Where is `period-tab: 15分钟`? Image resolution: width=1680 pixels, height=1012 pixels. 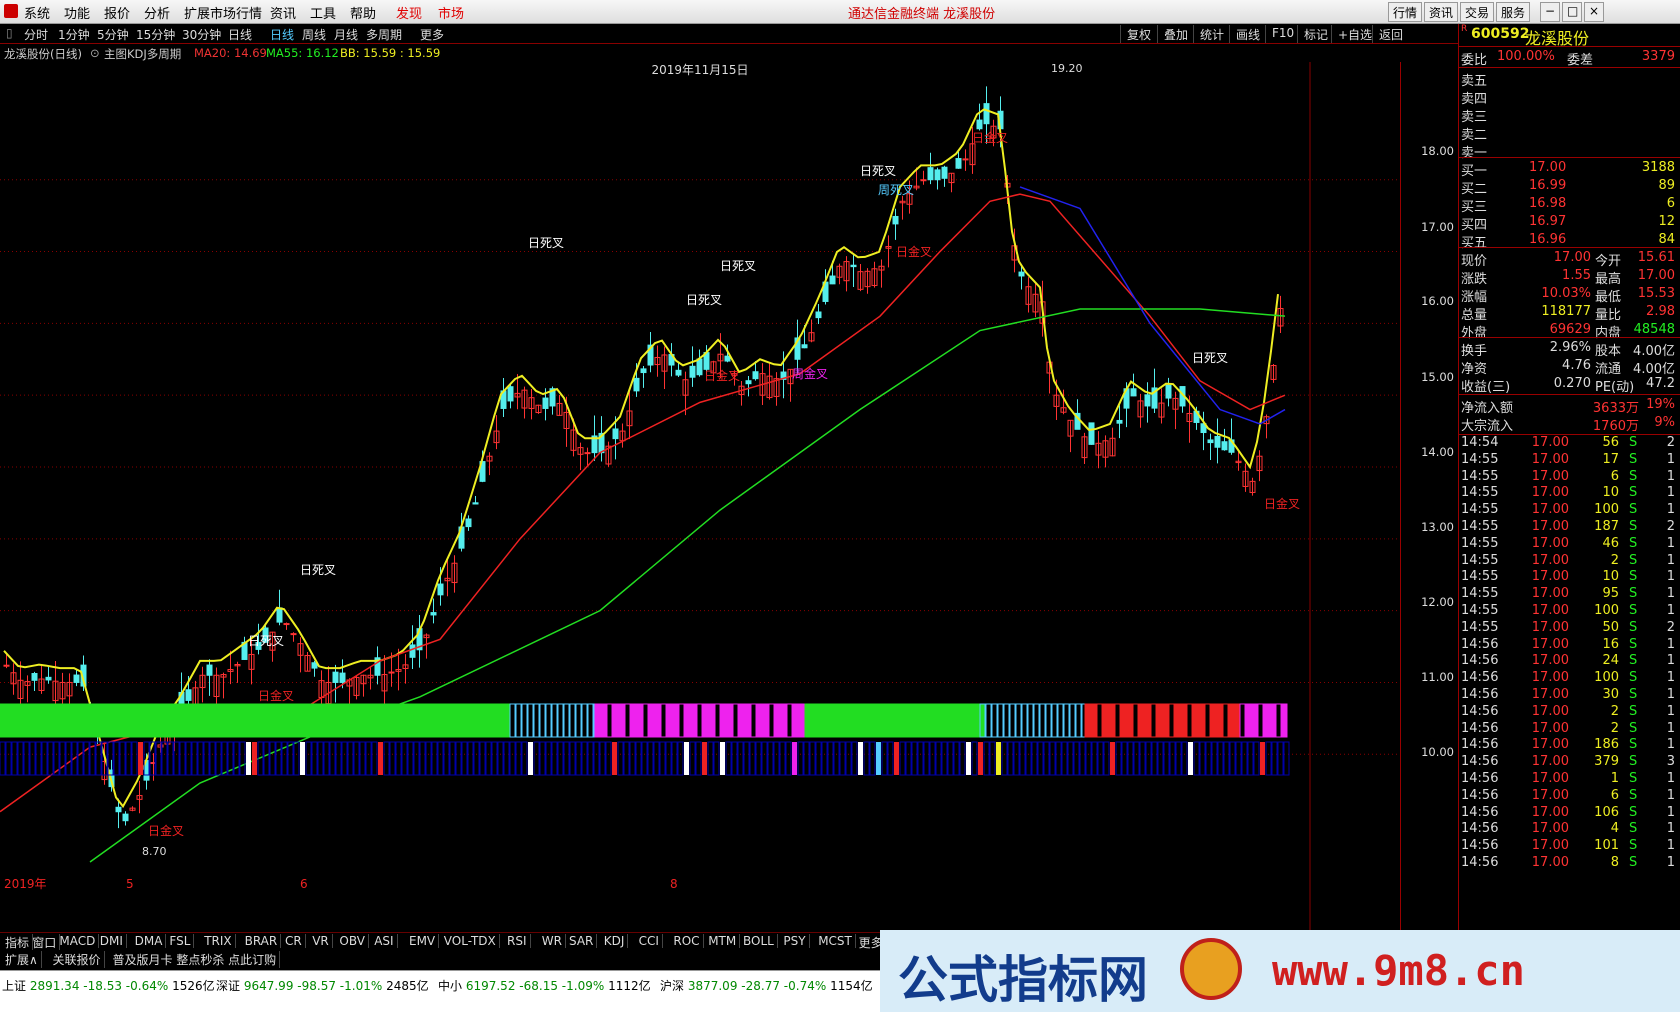 period-tab: 15分钟 is located at coordinates (155, 34).